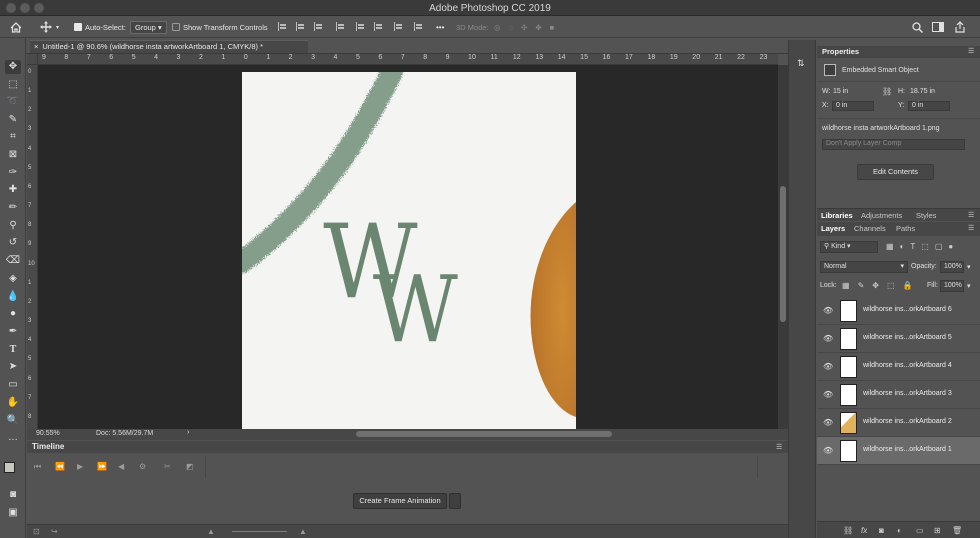  Describe the element at coordinates (912, 246) in the screenshot. I see `type-filter-icon: T` at that location.